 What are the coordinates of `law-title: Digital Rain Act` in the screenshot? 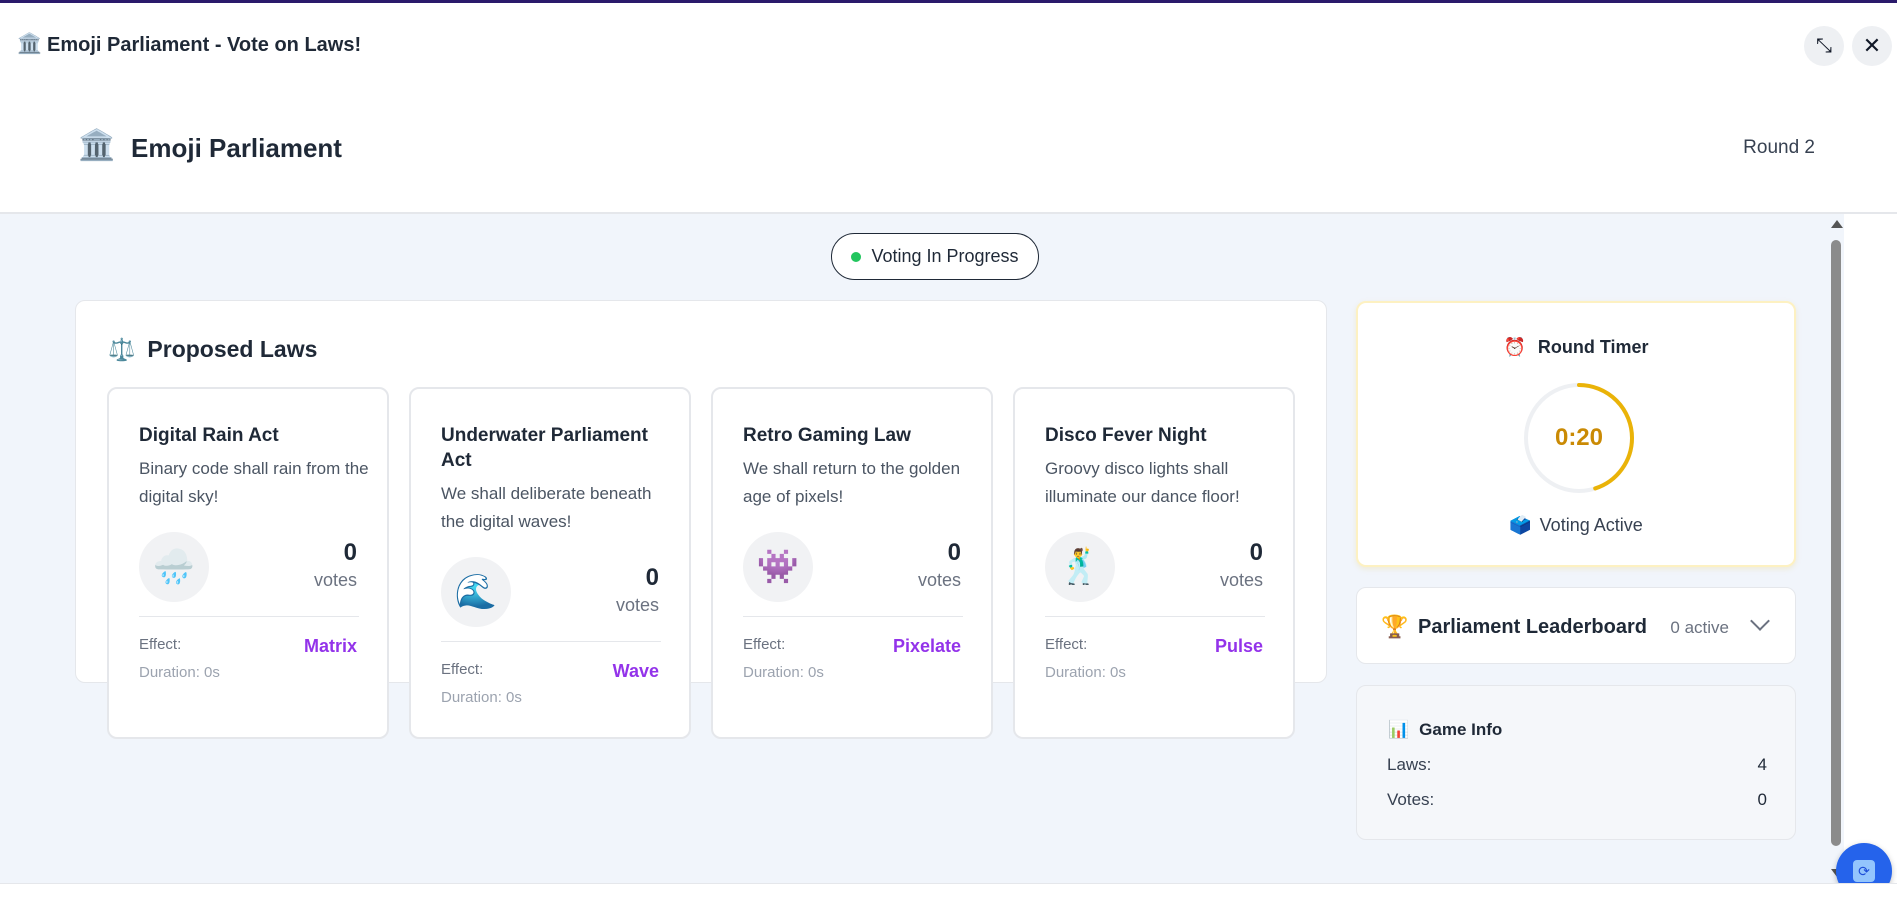 It's located at (209, 435).